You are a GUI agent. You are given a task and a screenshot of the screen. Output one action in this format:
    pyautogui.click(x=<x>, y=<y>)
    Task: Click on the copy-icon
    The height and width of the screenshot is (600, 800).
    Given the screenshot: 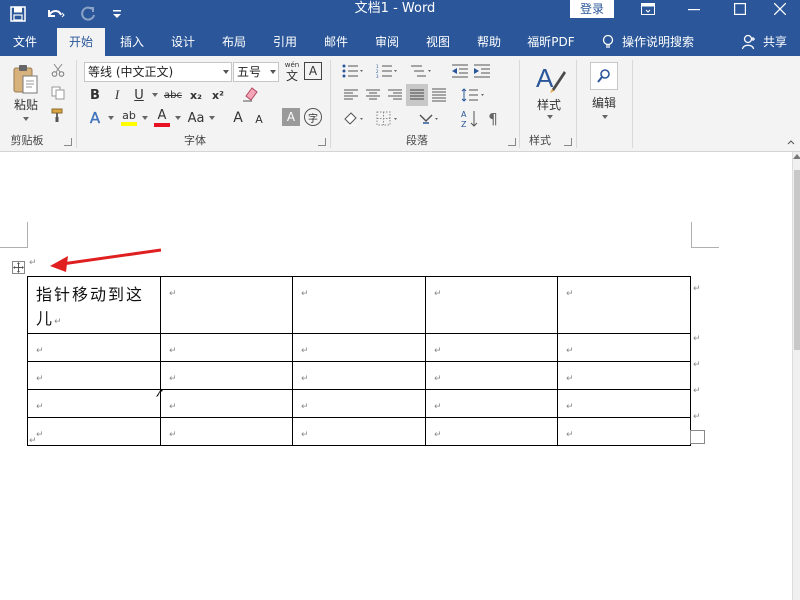 What is the action you would take?
    pyautogui.click(x=58, y=93)
    